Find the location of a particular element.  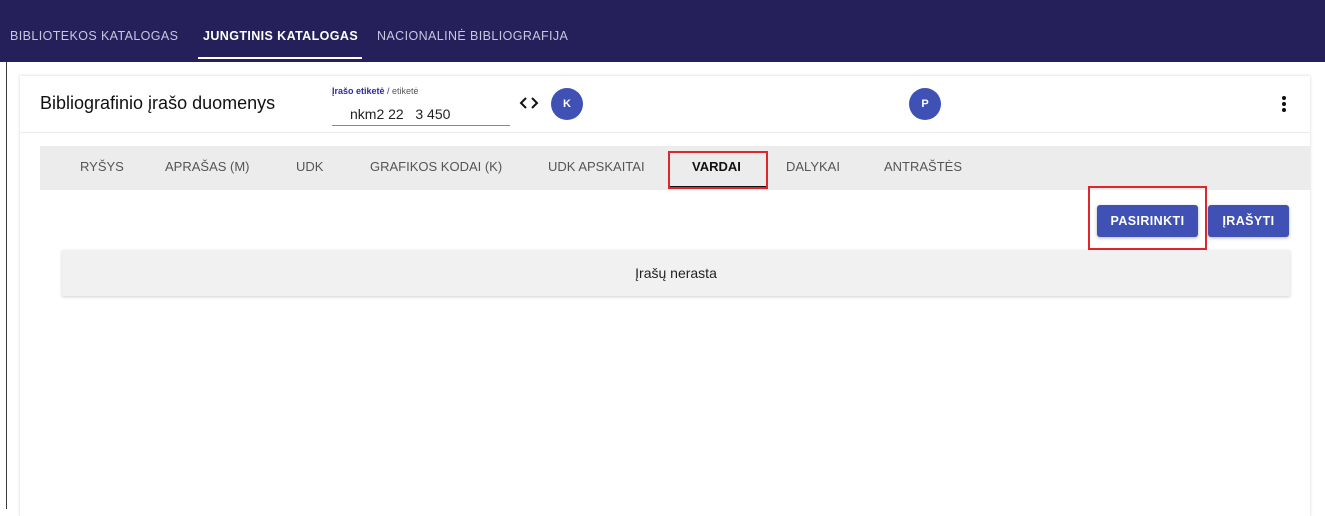

record-label-caption-main: Įrašo etiketė is located at coordinates (358, 91).